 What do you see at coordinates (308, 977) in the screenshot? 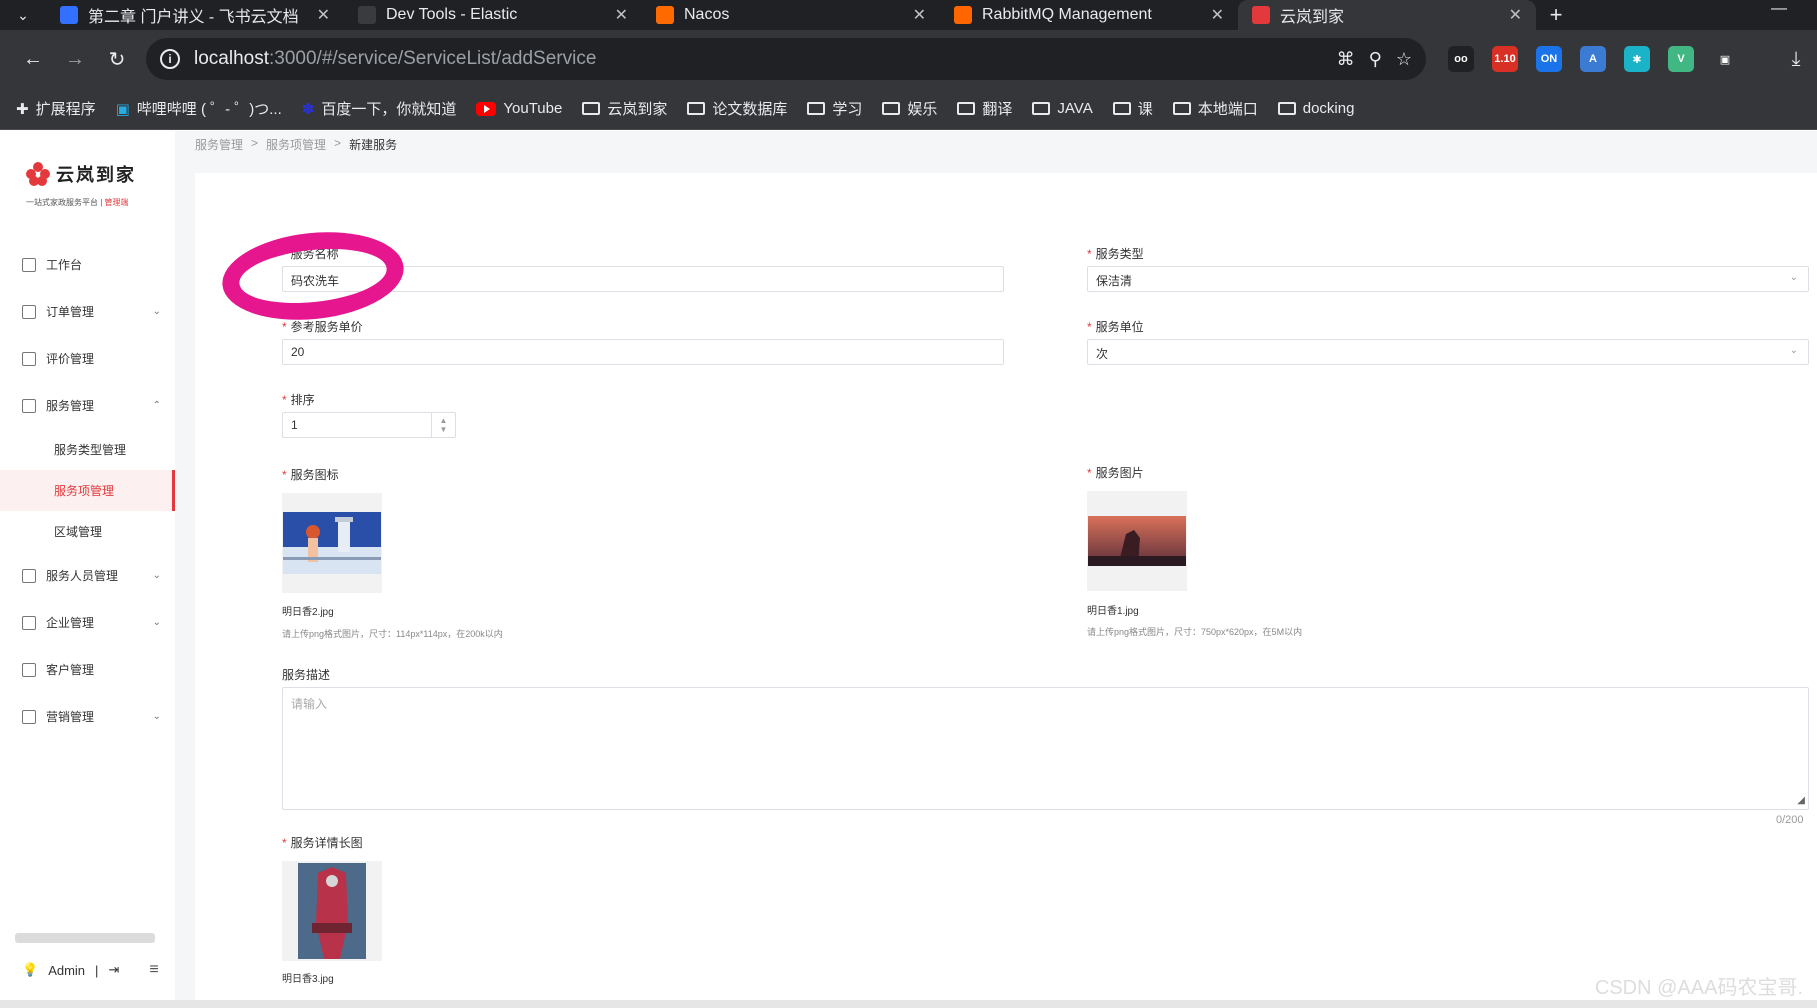
I see `detail-image-filename: 明日香3.jpg` at bounding box center [308, 977].